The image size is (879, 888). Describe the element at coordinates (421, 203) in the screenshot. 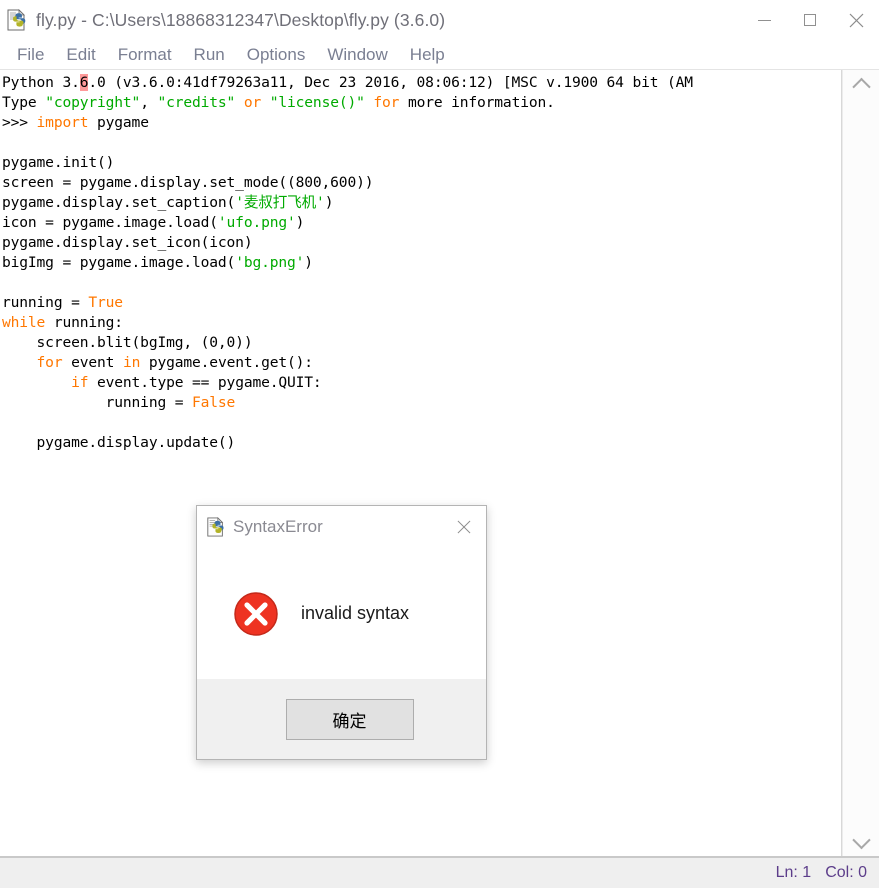

I see `shell-line: pygame.display.set_caption('麦叔打飞机')` at that location.